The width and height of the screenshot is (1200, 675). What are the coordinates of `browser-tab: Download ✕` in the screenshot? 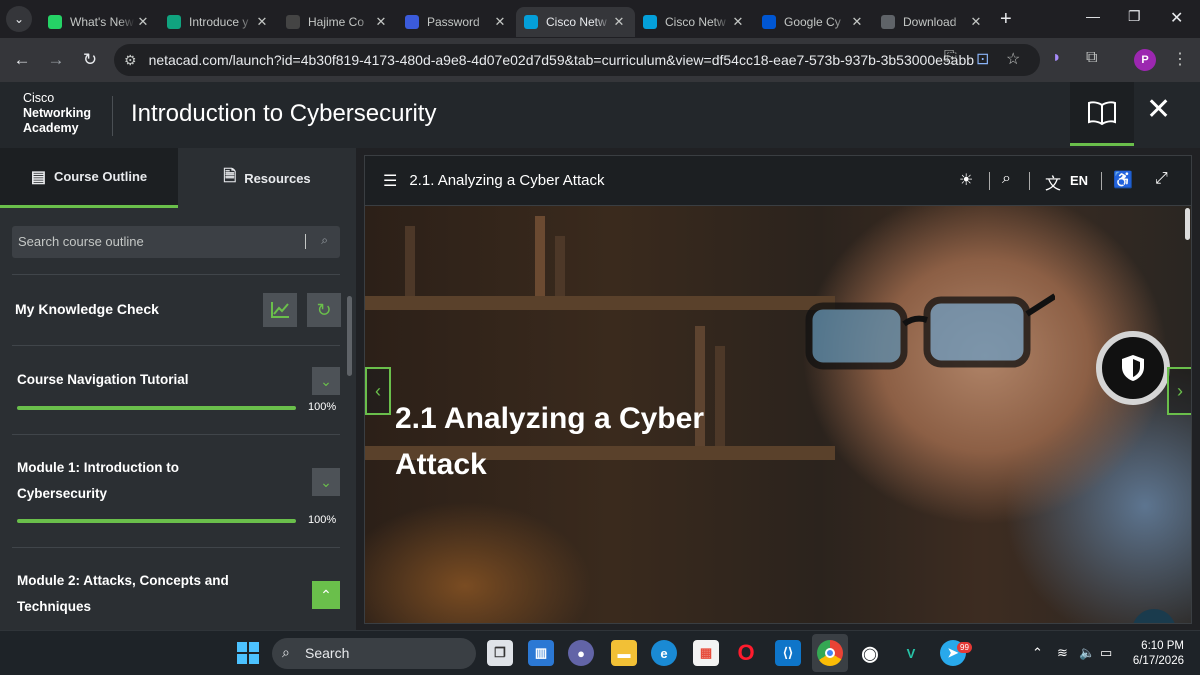 It's located at (932, 22).